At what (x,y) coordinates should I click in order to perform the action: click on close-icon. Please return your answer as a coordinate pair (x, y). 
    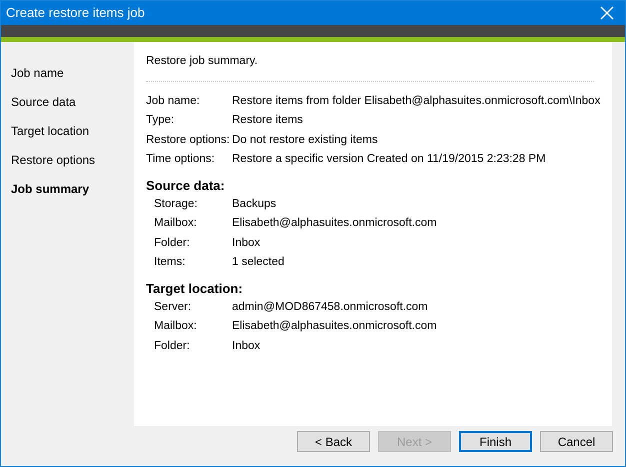
    Looking at the image, I should click on (607, 13).